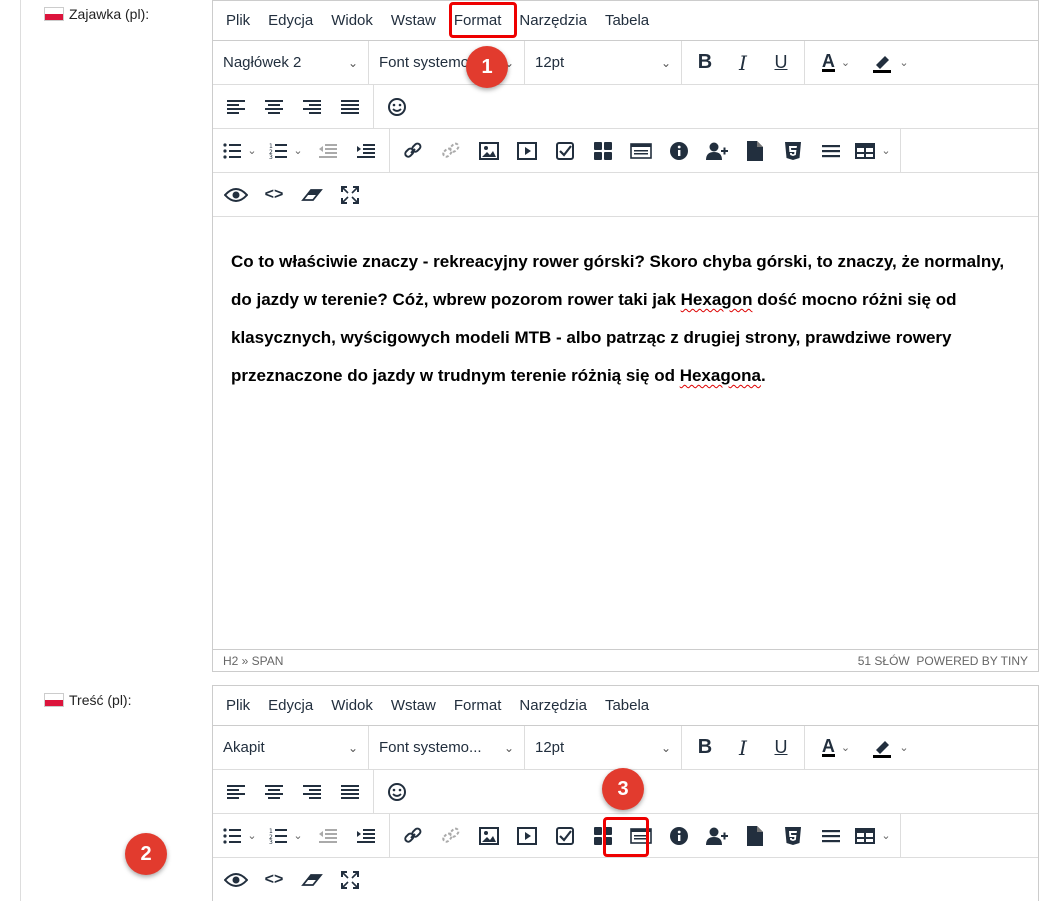 This screenshot has width=1040, height=901. I want to click on block-format-value: Nagłówek 2, so click(262, 62).